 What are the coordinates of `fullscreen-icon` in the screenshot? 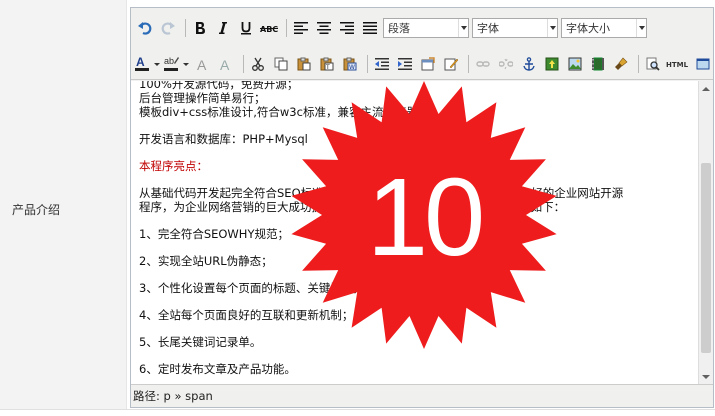 It's located at (703, 64).